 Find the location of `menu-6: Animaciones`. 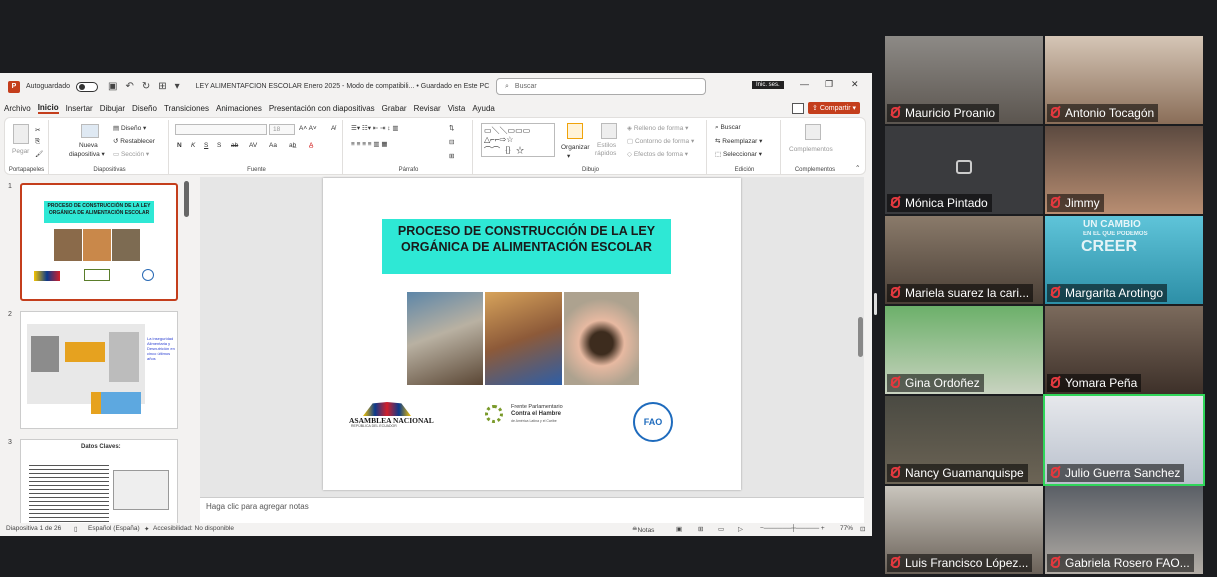

menu-6: Animaciones is located at coordinates (239, 108).